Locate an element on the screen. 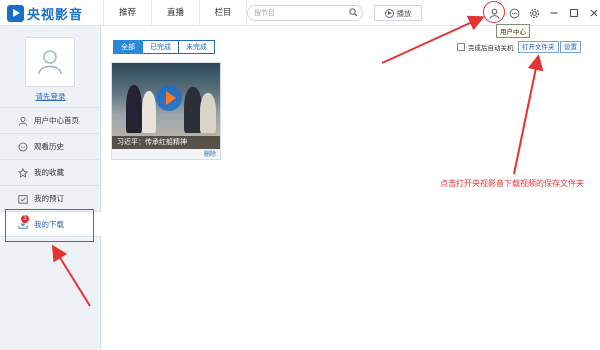  auto-shutdown-label: 完成后自动关机 is located at coordinates (491, 48).